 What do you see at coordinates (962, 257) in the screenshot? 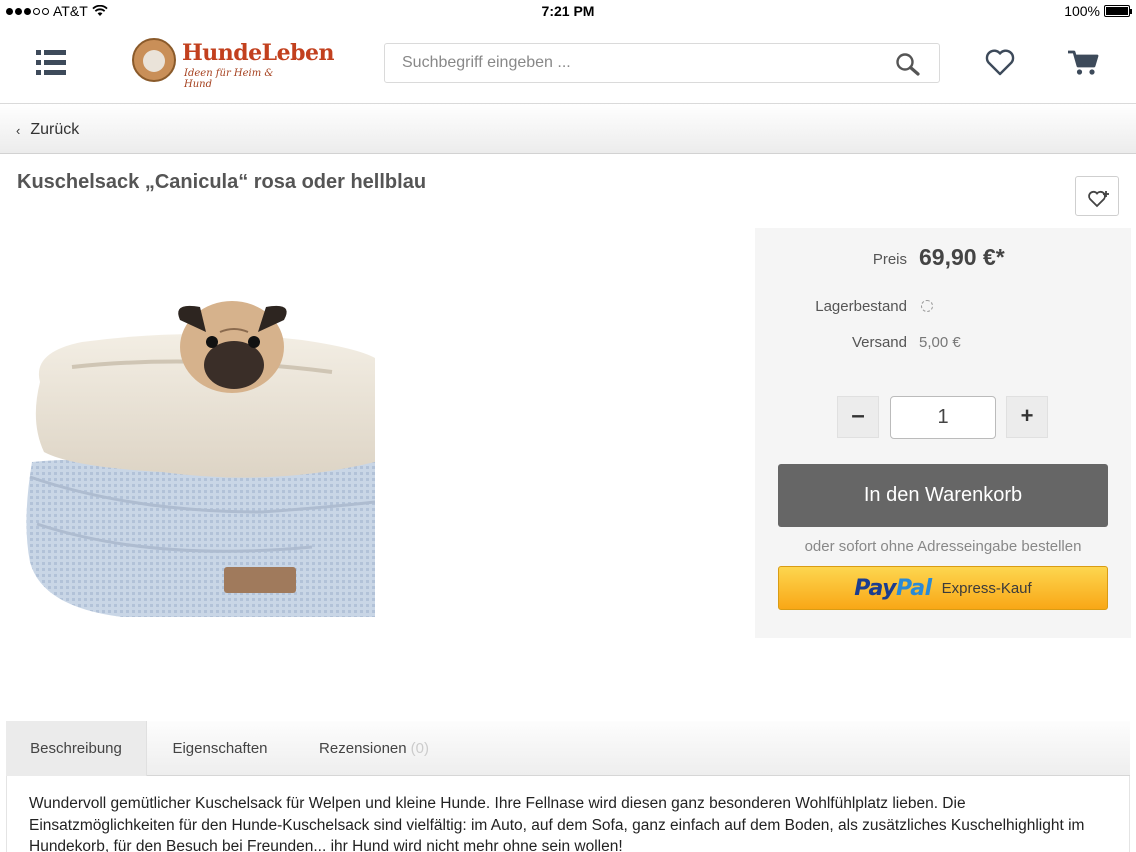
I see `price-value: 69,90 €*` at bounding box center [962, 257].